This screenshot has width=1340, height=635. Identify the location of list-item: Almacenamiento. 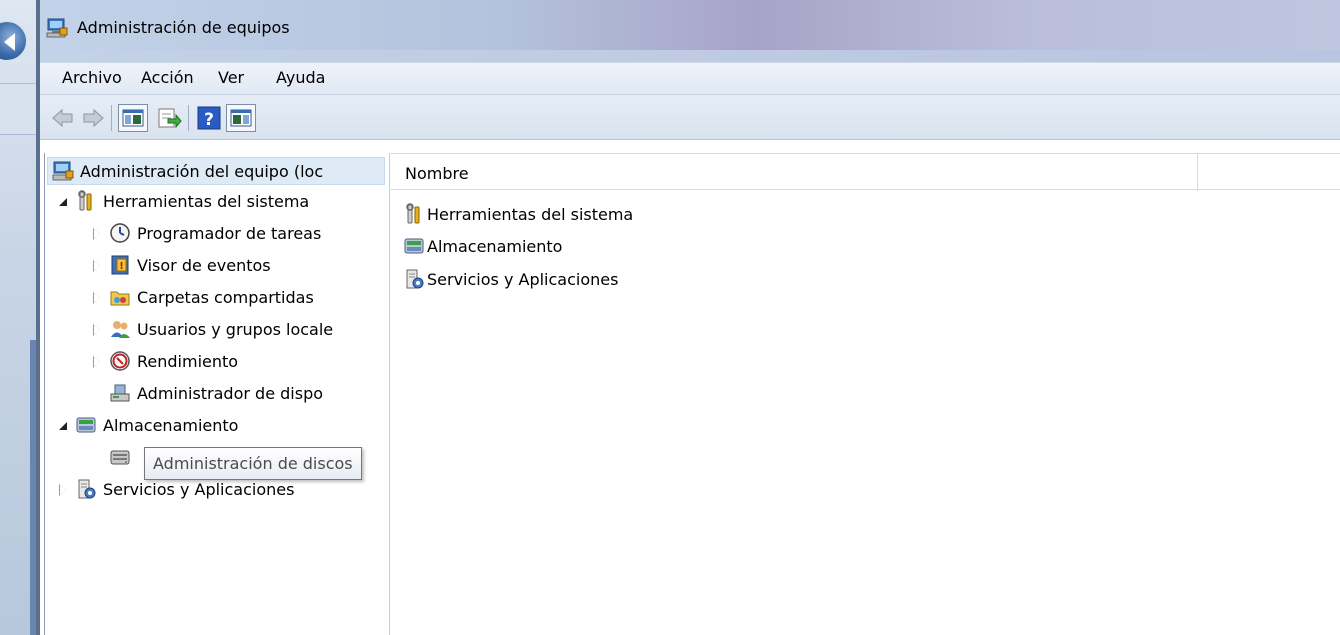
(482, 246).